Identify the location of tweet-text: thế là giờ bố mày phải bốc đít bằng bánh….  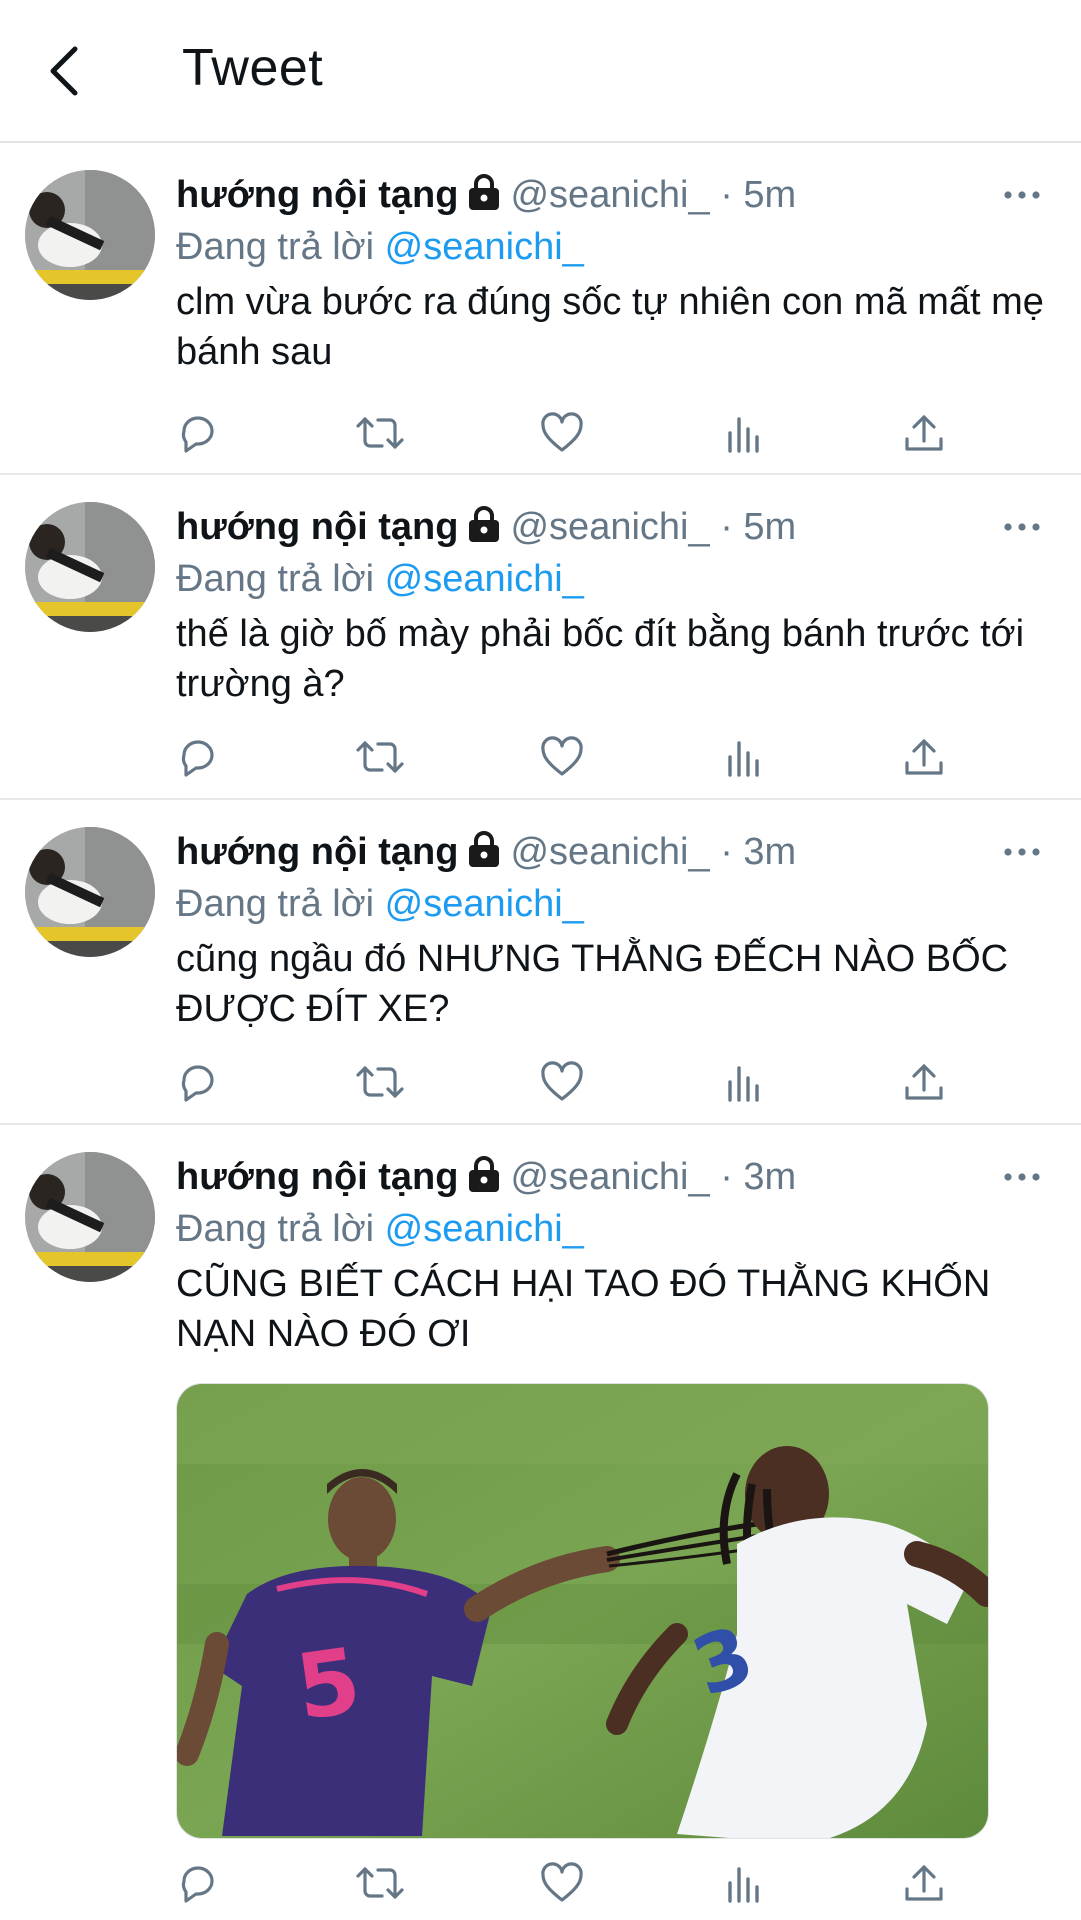
(600, 659).